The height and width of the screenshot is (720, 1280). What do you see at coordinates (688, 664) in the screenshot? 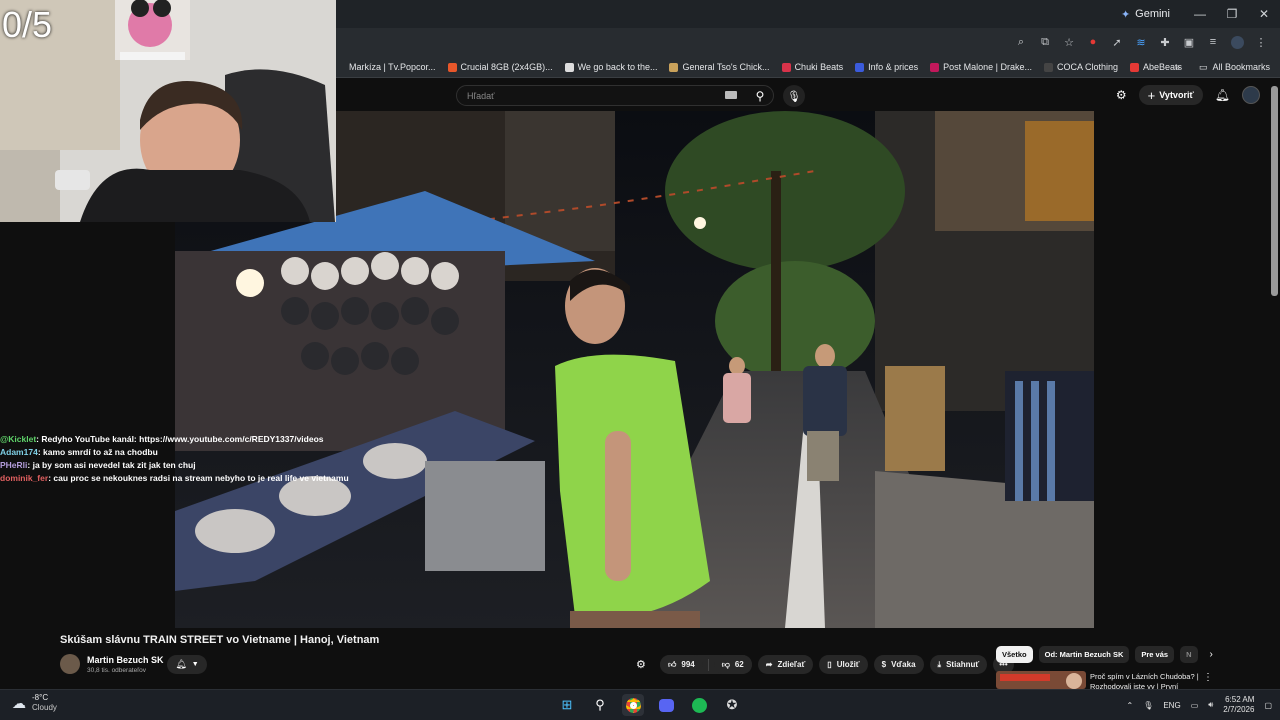
I see `like-count: 994` at bounding box center [688, 664].